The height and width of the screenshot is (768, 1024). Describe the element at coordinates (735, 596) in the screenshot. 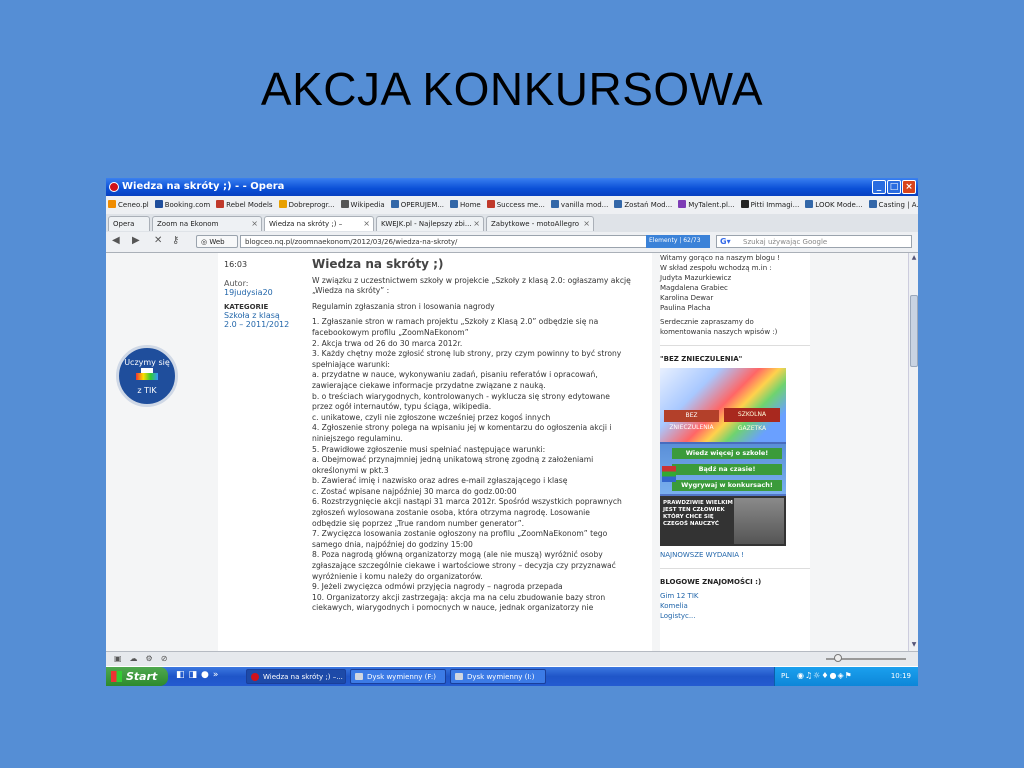

I see `blogroll-link: Gim 12 TIK` at that location.